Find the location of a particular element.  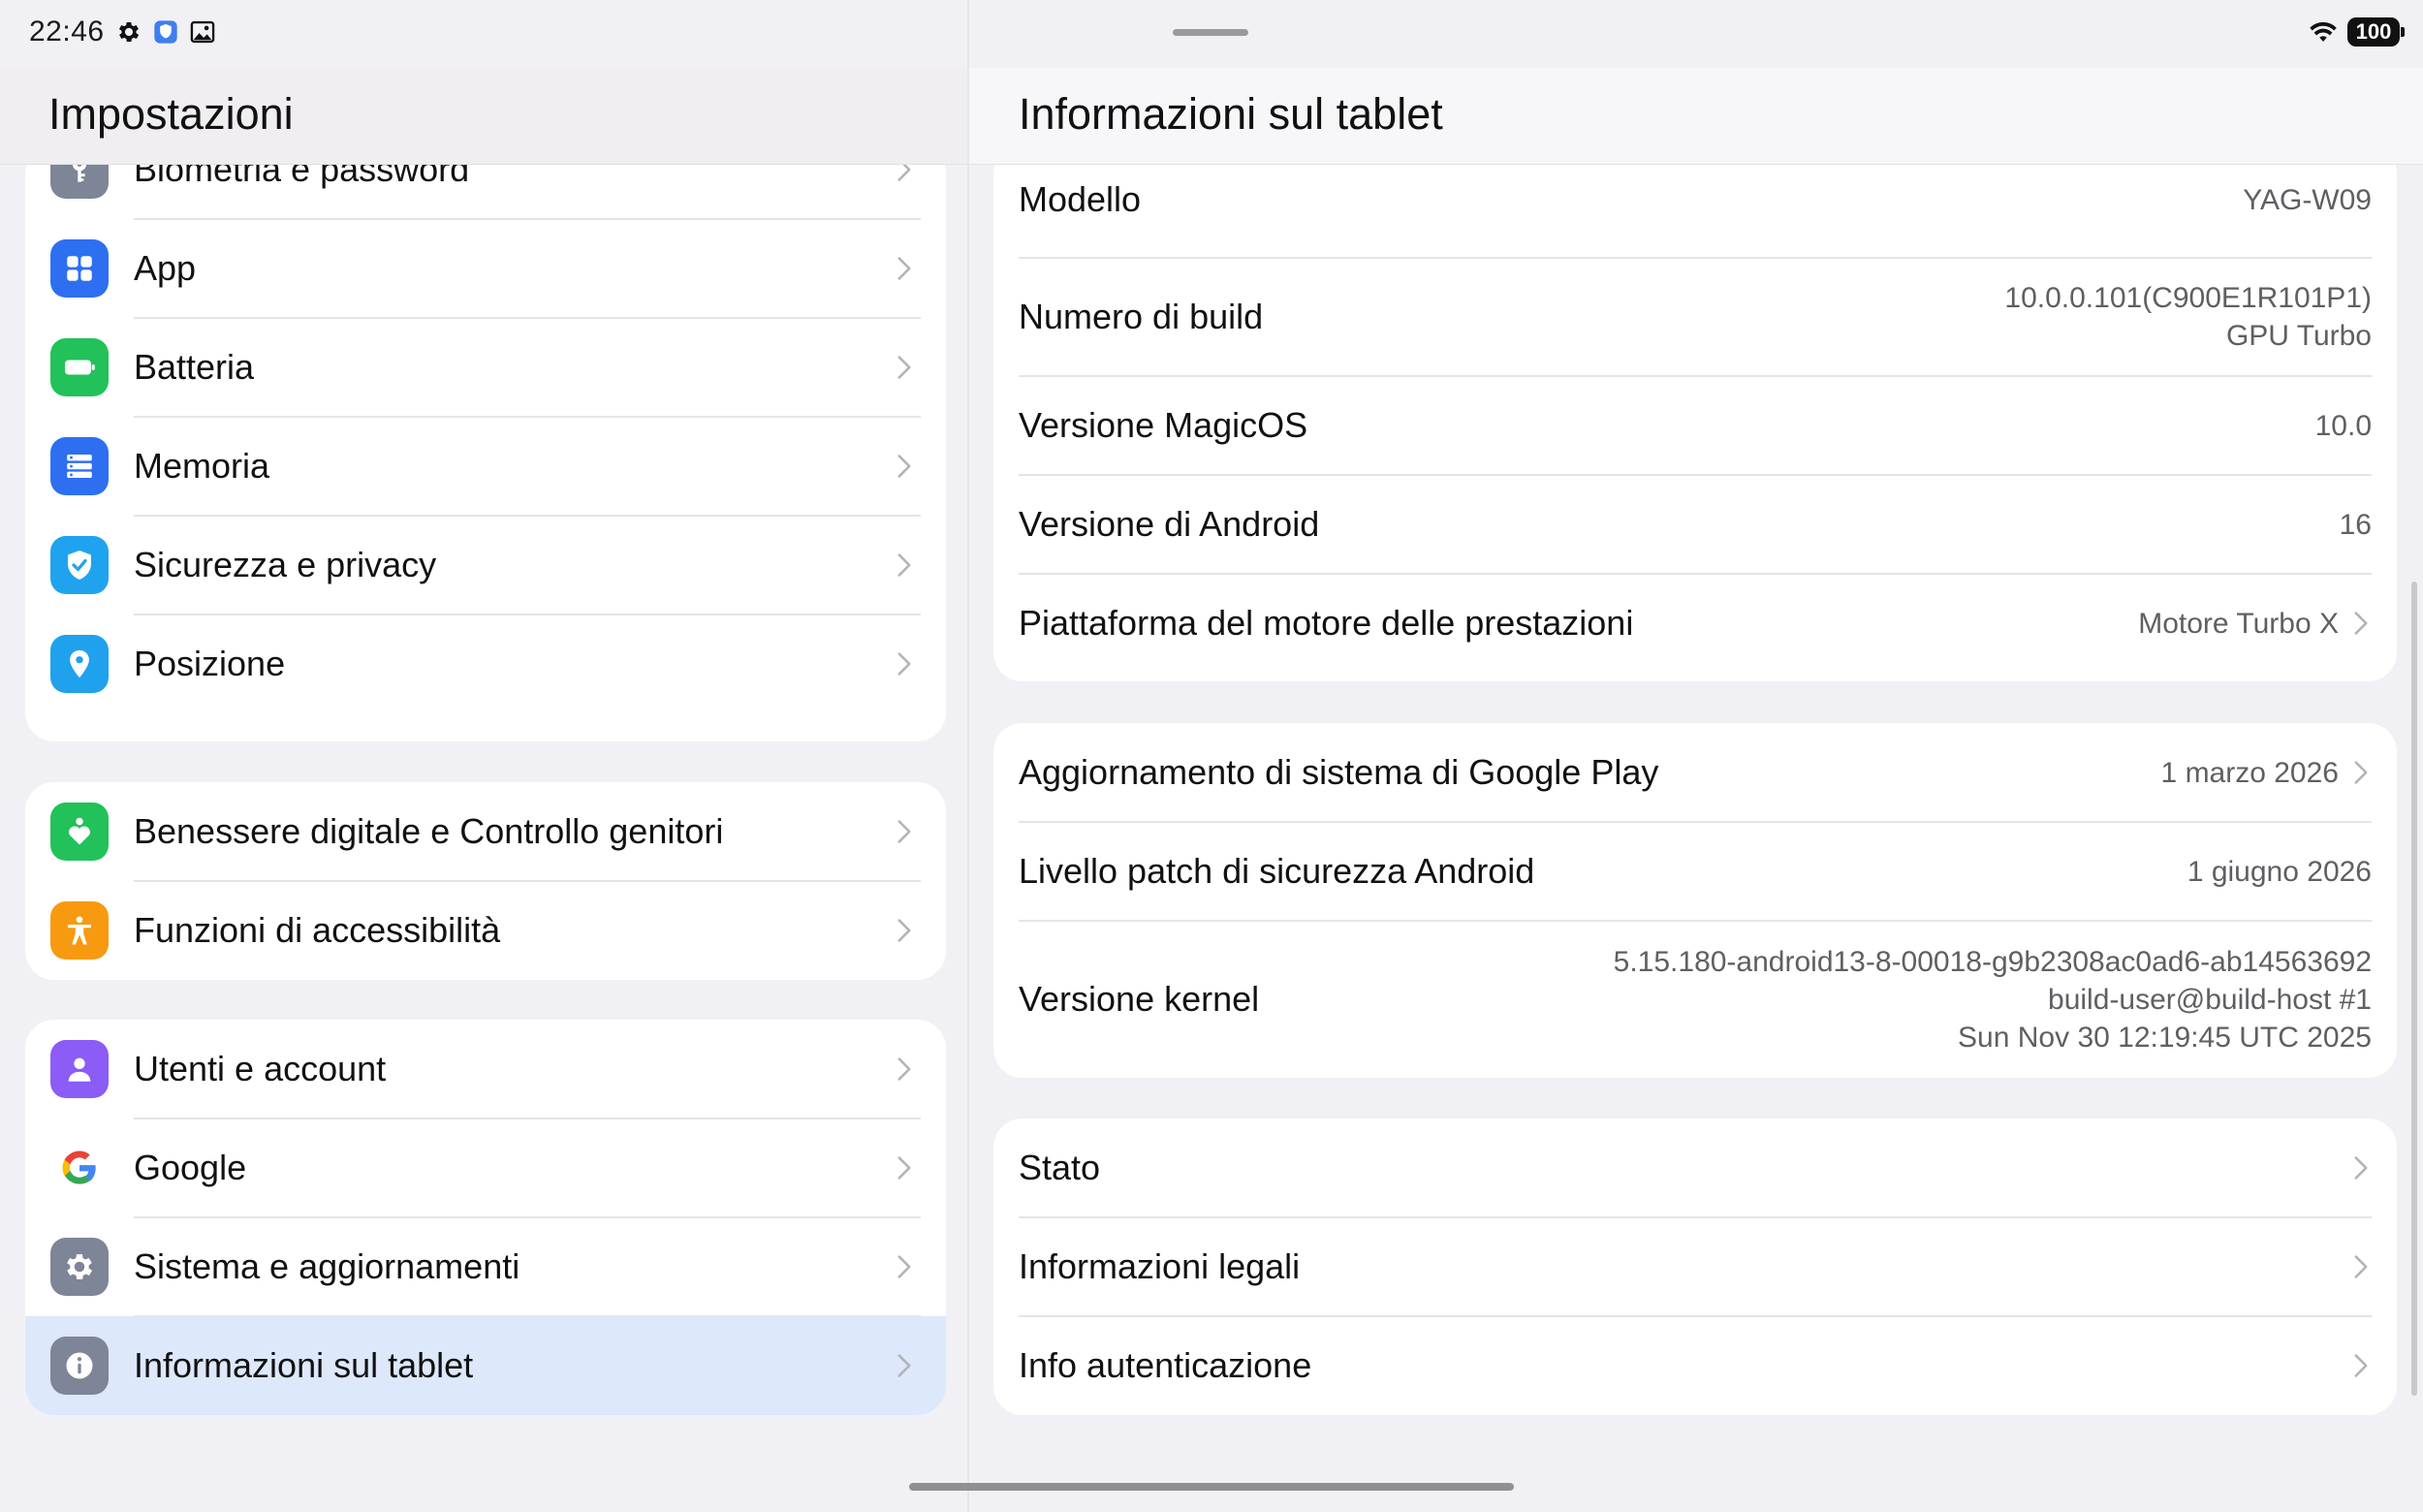

home-indicator is located at coordinates (1211, 1487).